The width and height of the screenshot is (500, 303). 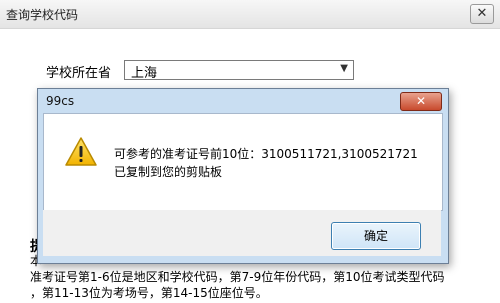 What do you see at coordinates (144, 73) in the screenshot?
I see `province-selected-value: 上海` at bounding box center [144, 73].